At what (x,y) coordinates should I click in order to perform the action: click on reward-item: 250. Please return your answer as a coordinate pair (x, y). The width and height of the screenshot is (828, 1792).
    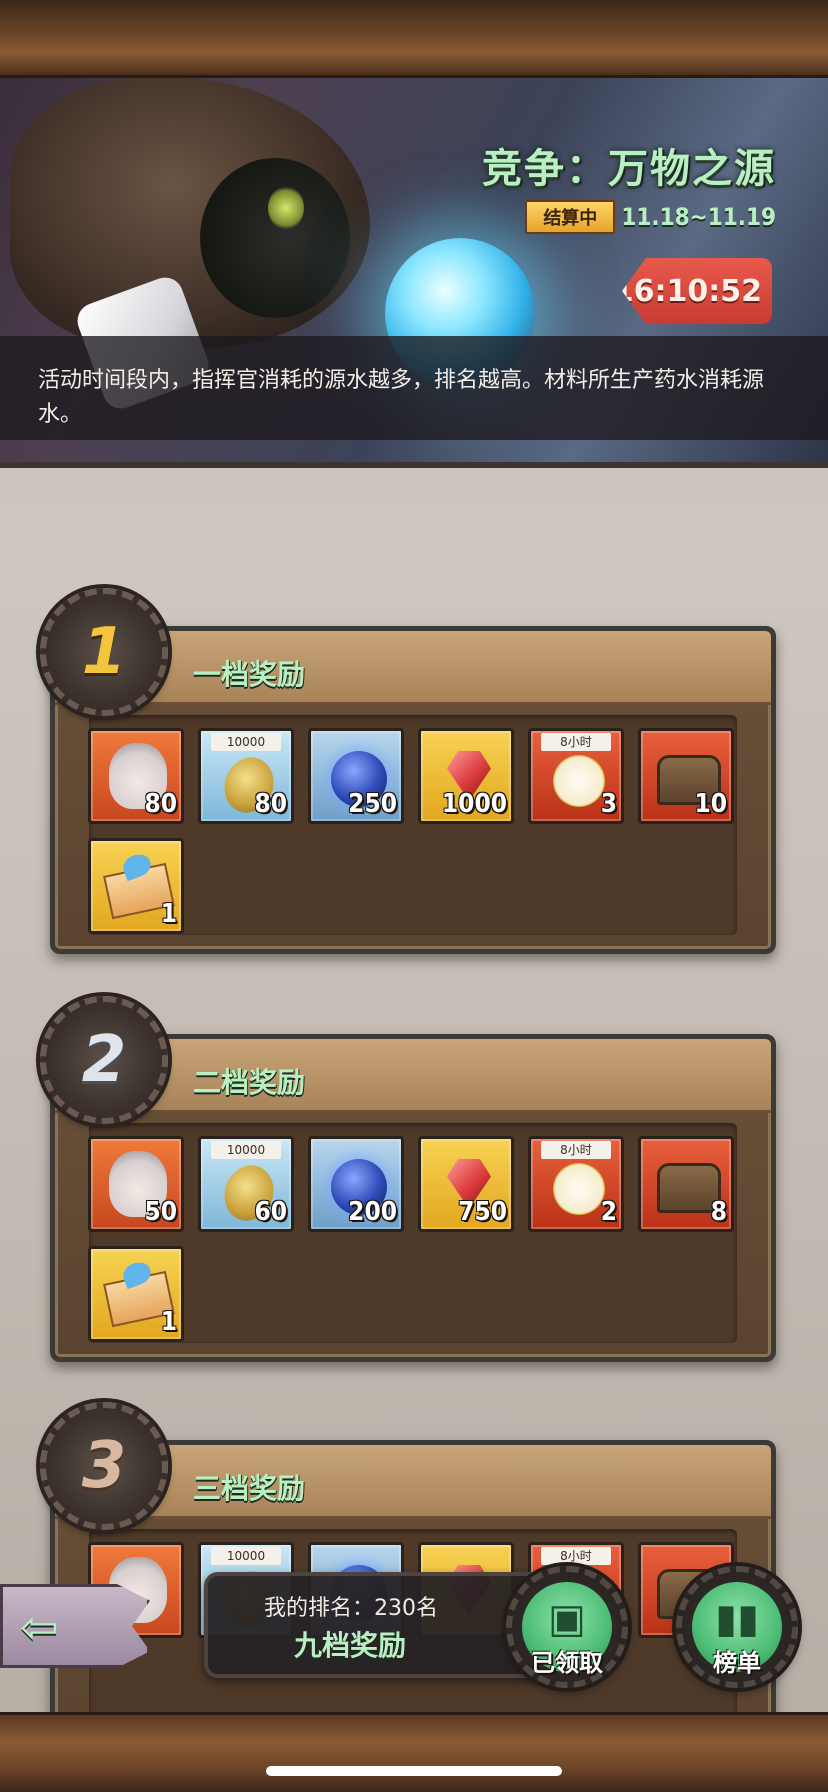
    Looking at the image, I should click on (356, 776).